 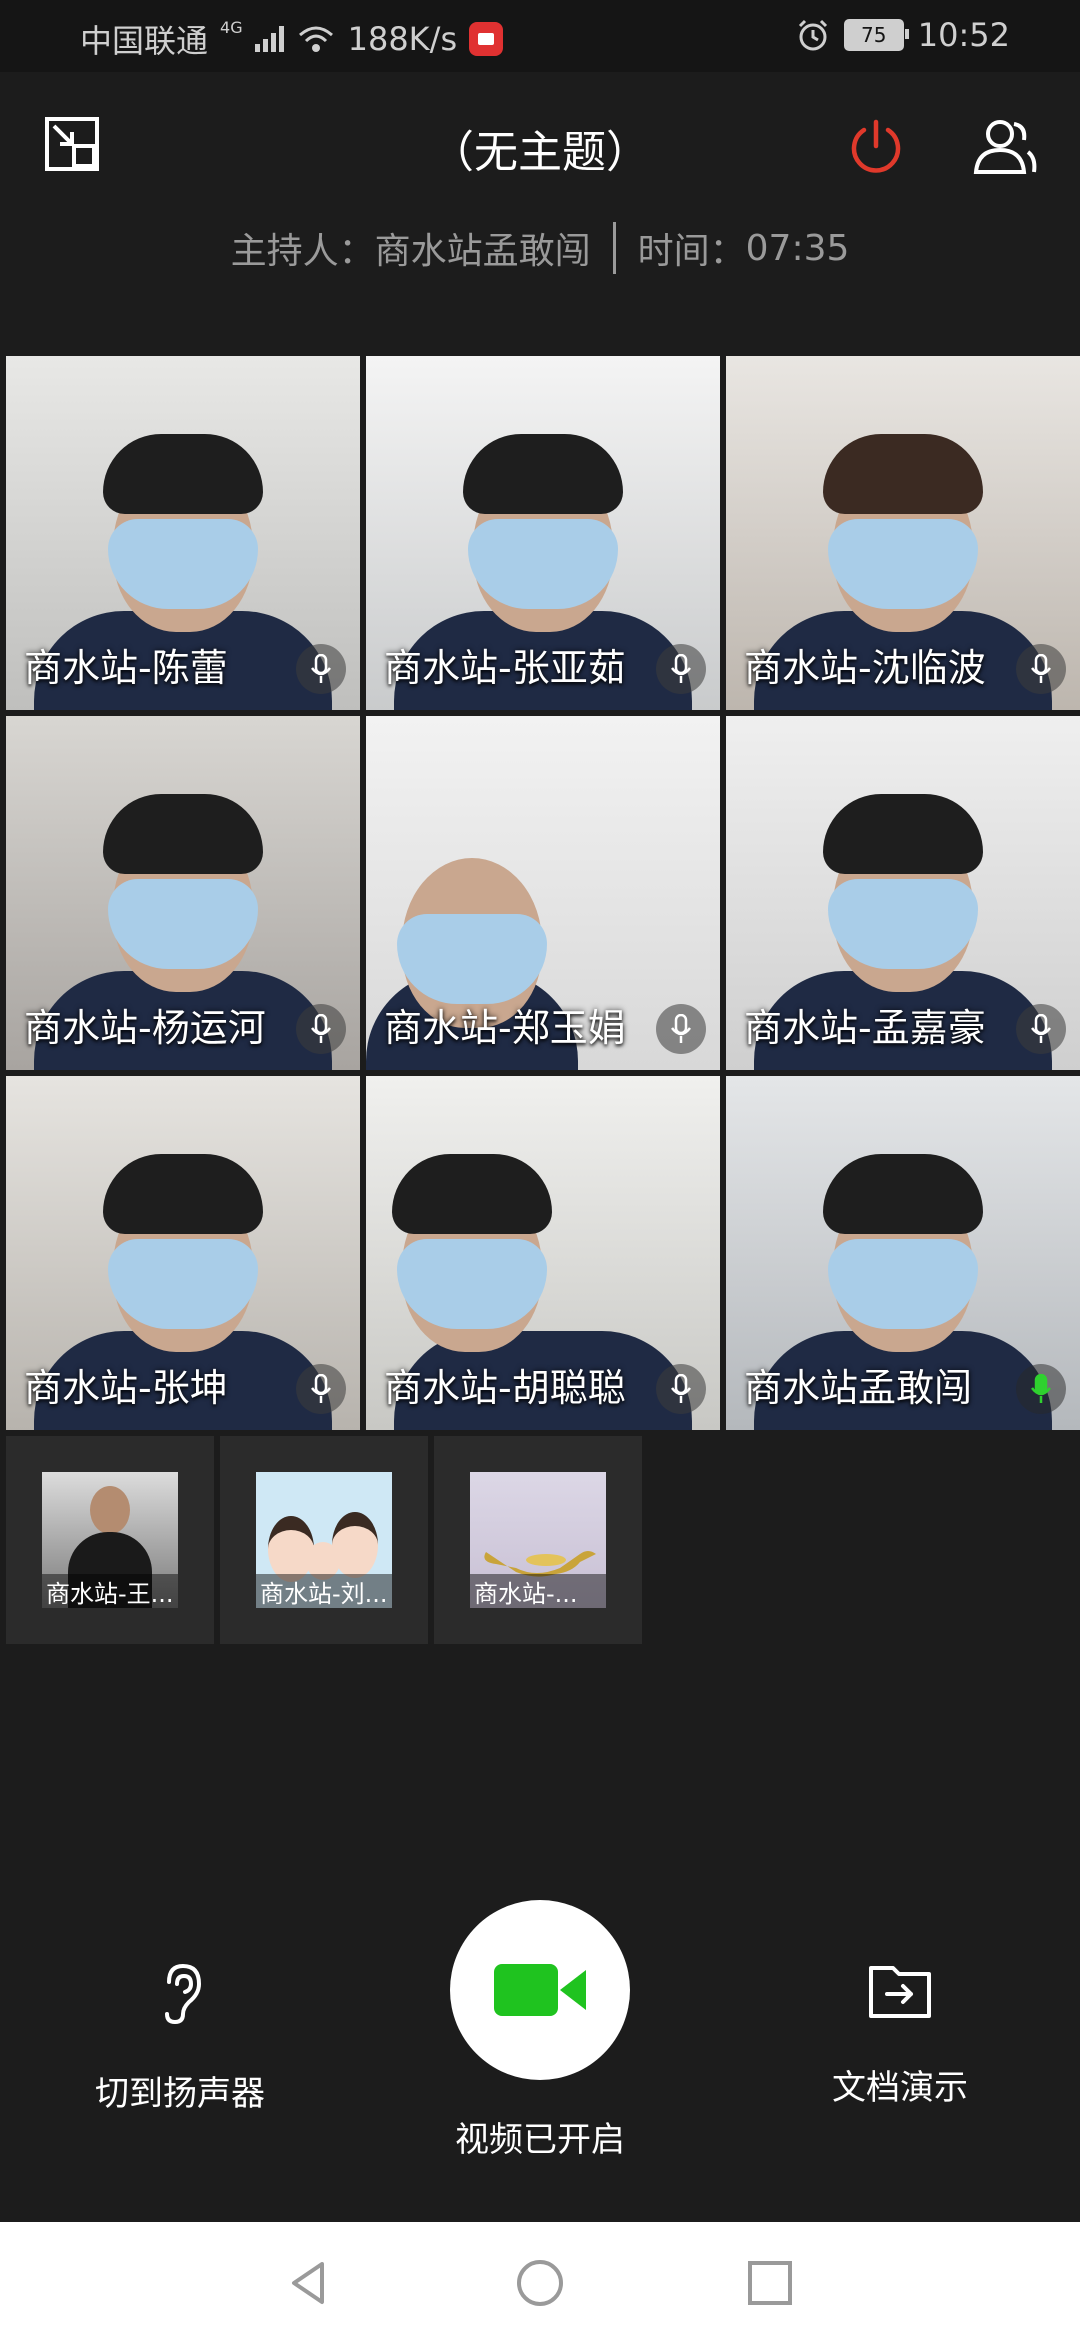 I want to click on power-icon, so click(x=876, y=146).